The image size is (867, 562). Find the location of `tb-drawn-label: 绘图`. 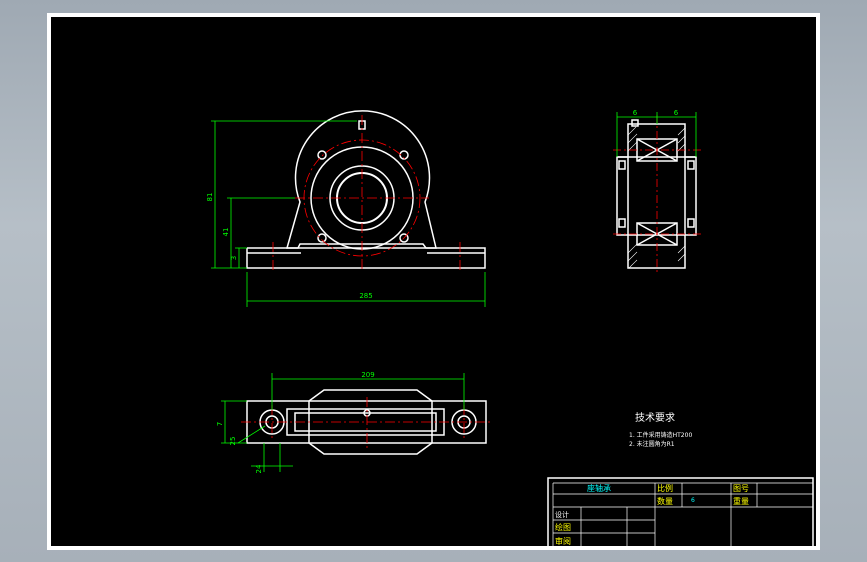

tb-drawn-label: 绘图 is located at coordinates (563, 527).